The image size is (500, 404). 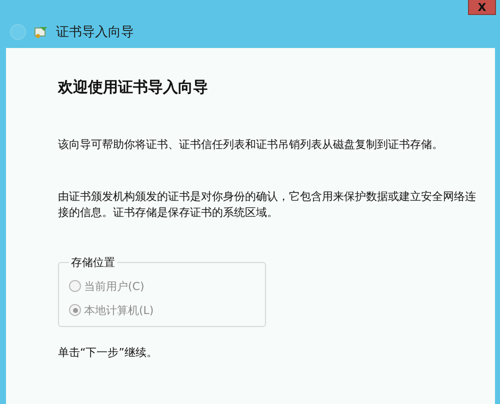 What do you see at coordinates (482, 7) in the screenshot?
I see `close-button: X` at bounding box center [482, 7].